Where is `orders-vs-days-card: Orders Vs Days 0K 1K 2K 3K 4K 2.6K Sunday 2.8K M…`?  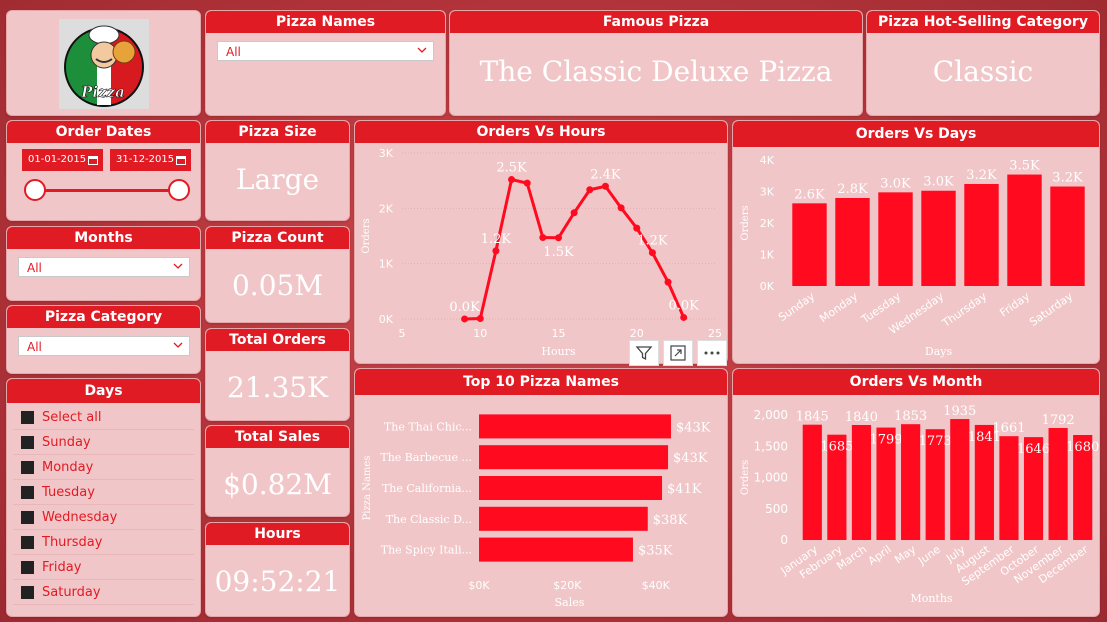
orders-vs-days-card: Orders Vs Days 0K 1K 2K 3K 4K 2.6K Sunday 2.8K M… is located at coordinates (916, 242).